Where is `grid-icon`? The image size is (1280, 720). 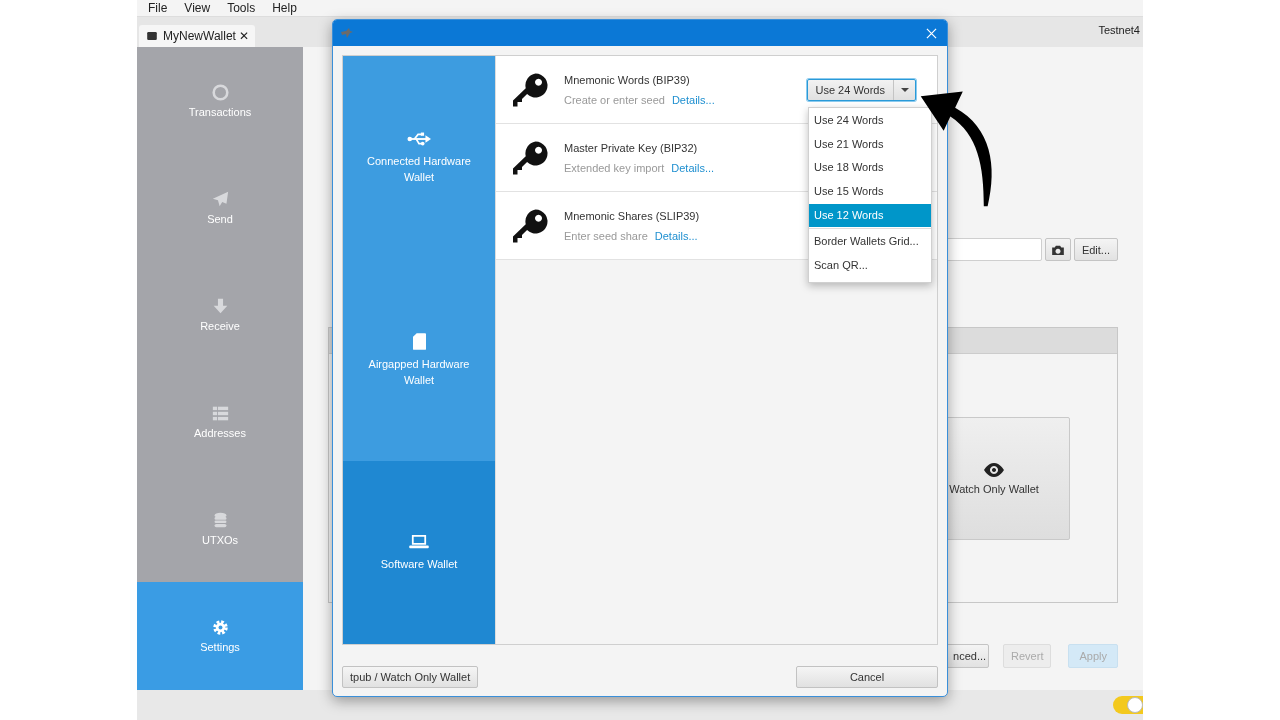
grid-icon is located at coordinates (220, 413).